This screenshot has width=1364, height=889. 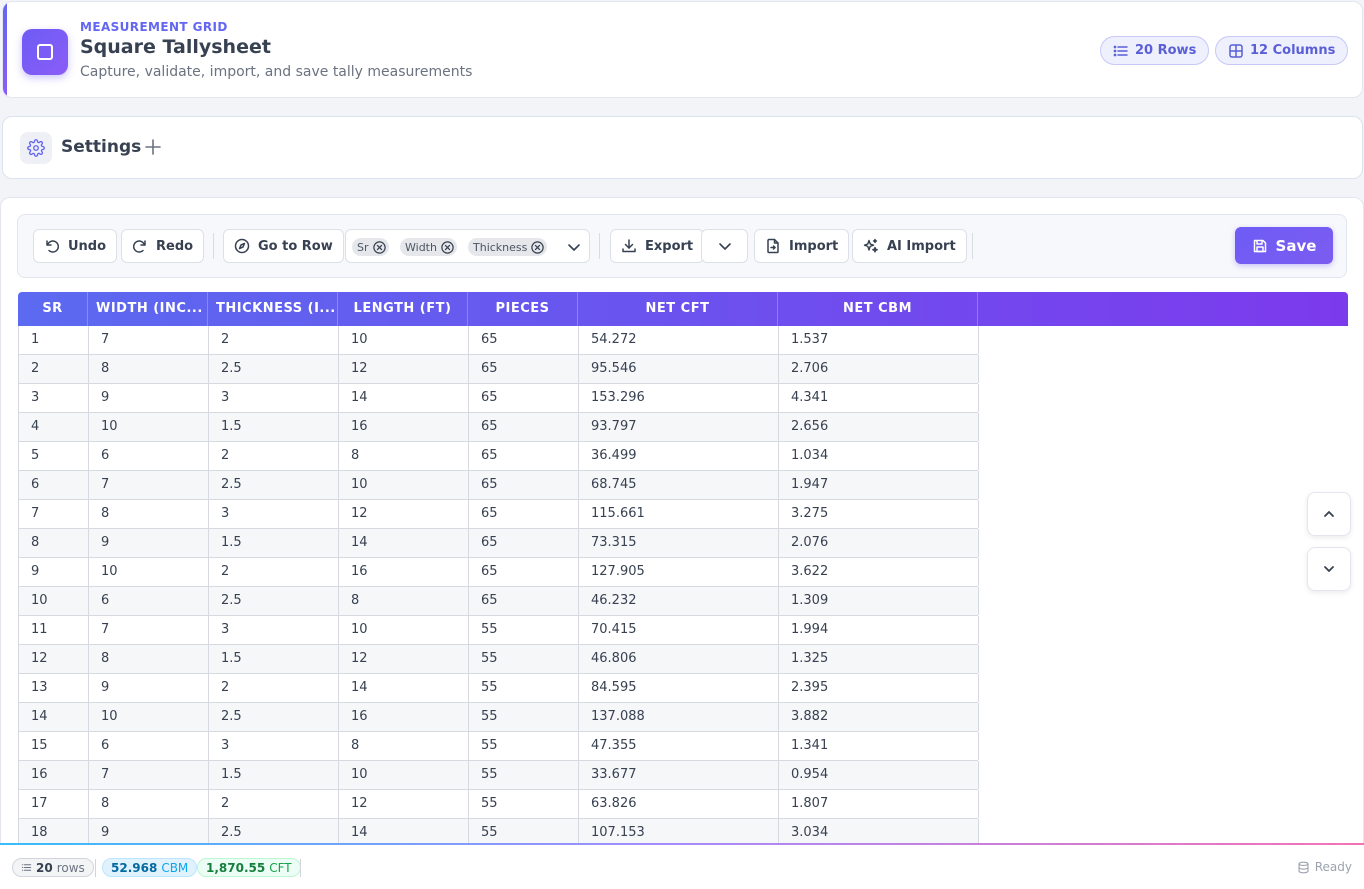 What do you see at coordinates (878, 309) in the screenshot?
I see `column-header-net-cbm: NET CBM` at bounding box center [878, 309].